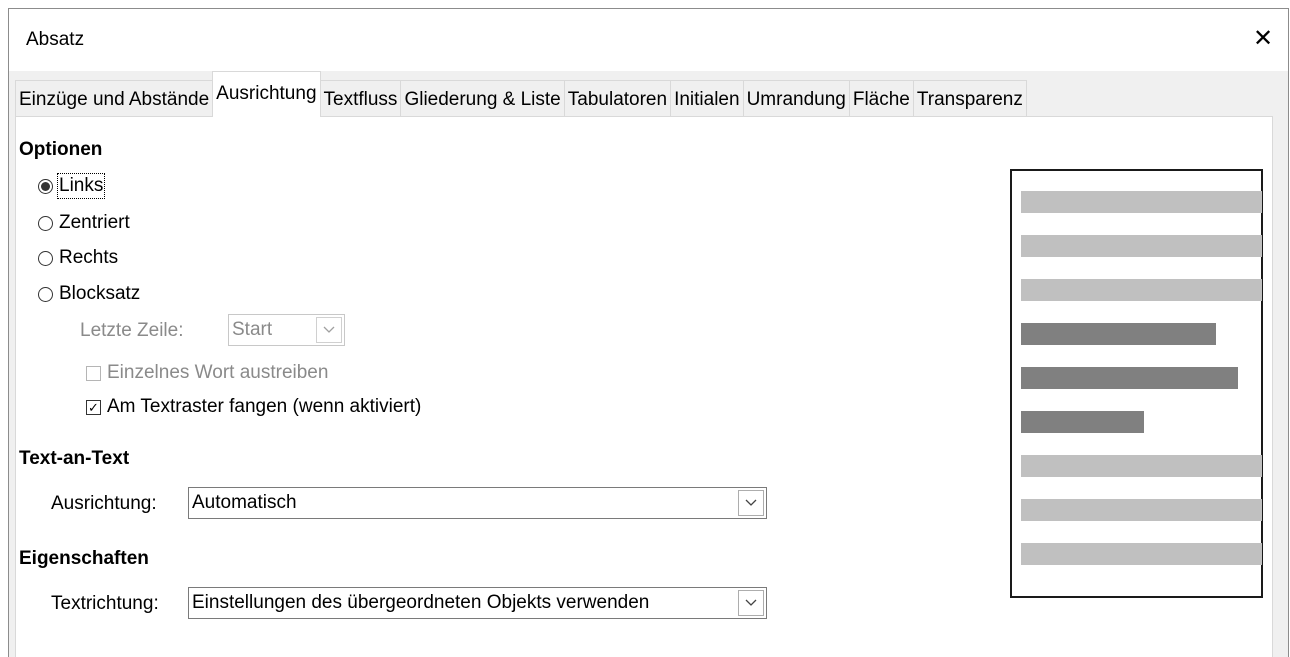  Describe the element at coordinates (707, 98) in the screenshot. I see `tab-drop-caps: Initialen` at that location.